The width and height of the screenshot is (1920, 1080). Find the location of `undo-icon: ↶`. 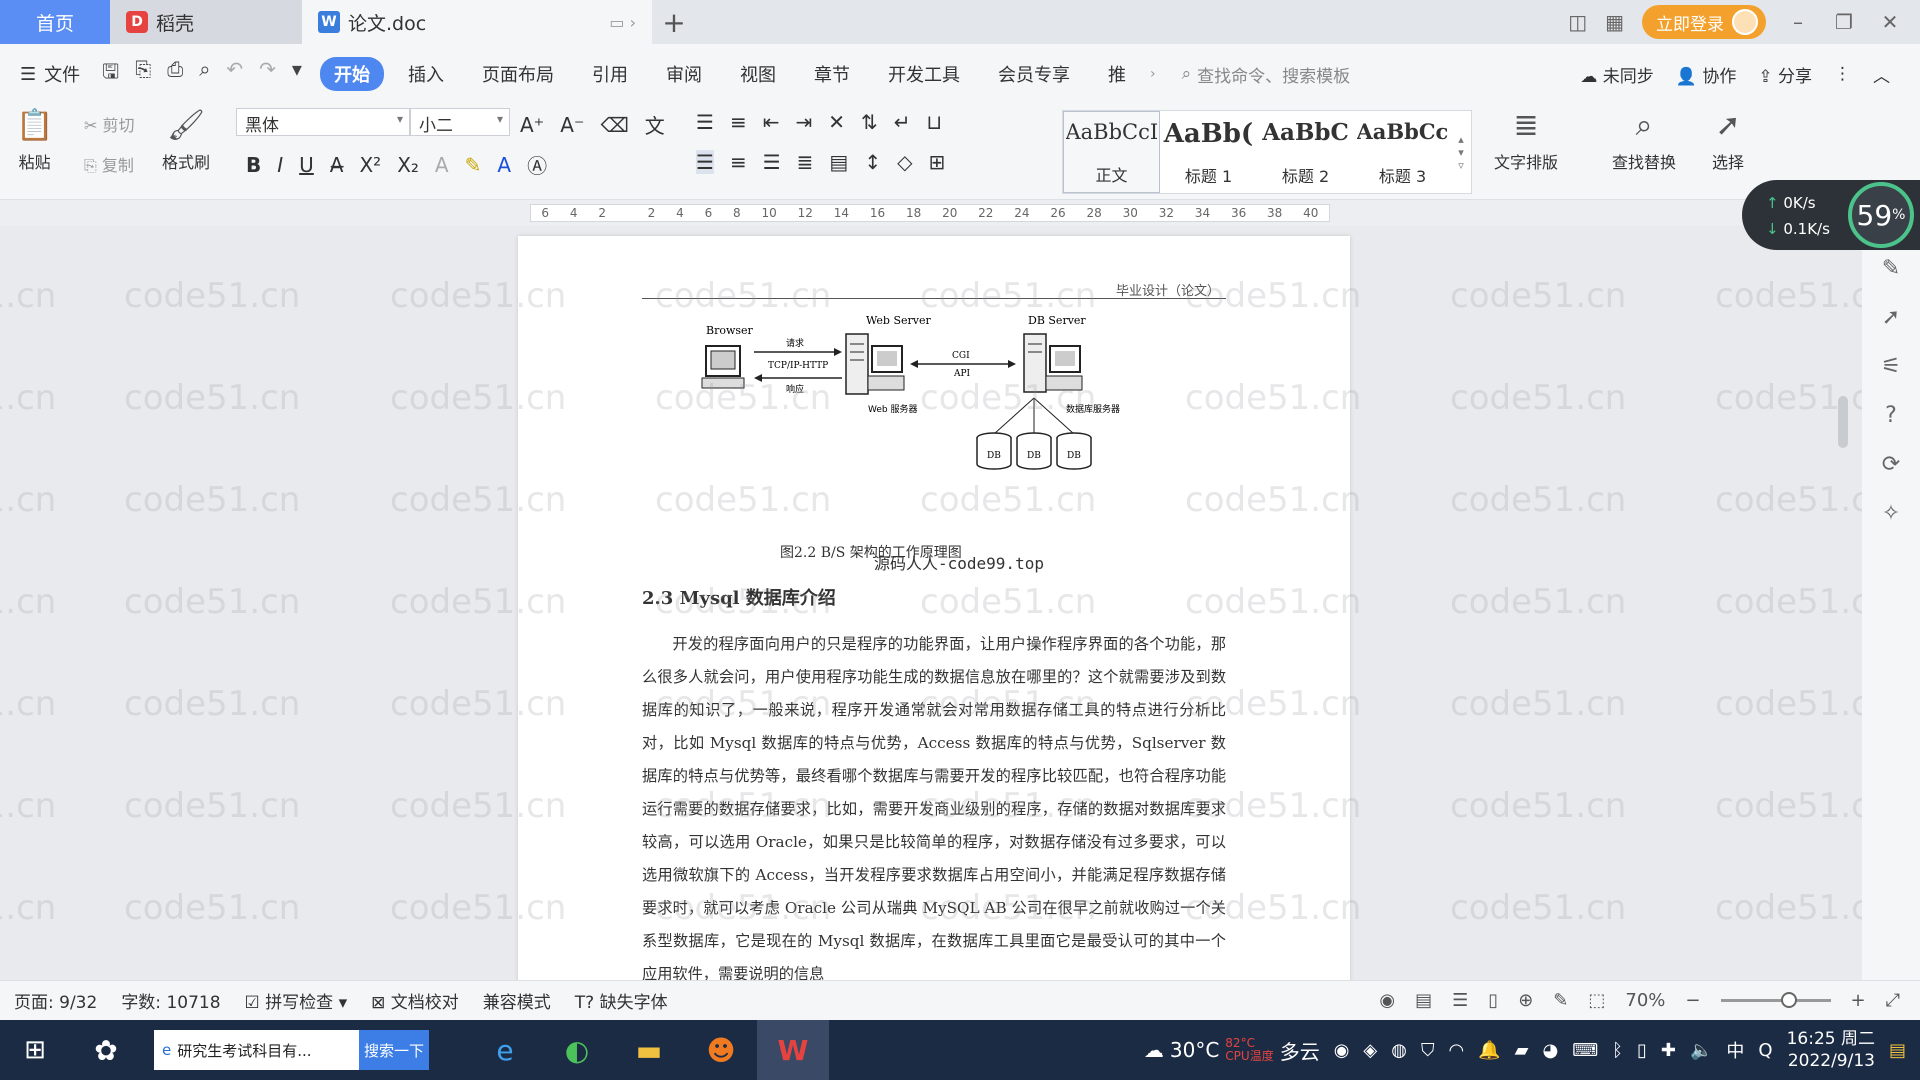

undo-icon: ↶ is located at coordinates (234, 74).